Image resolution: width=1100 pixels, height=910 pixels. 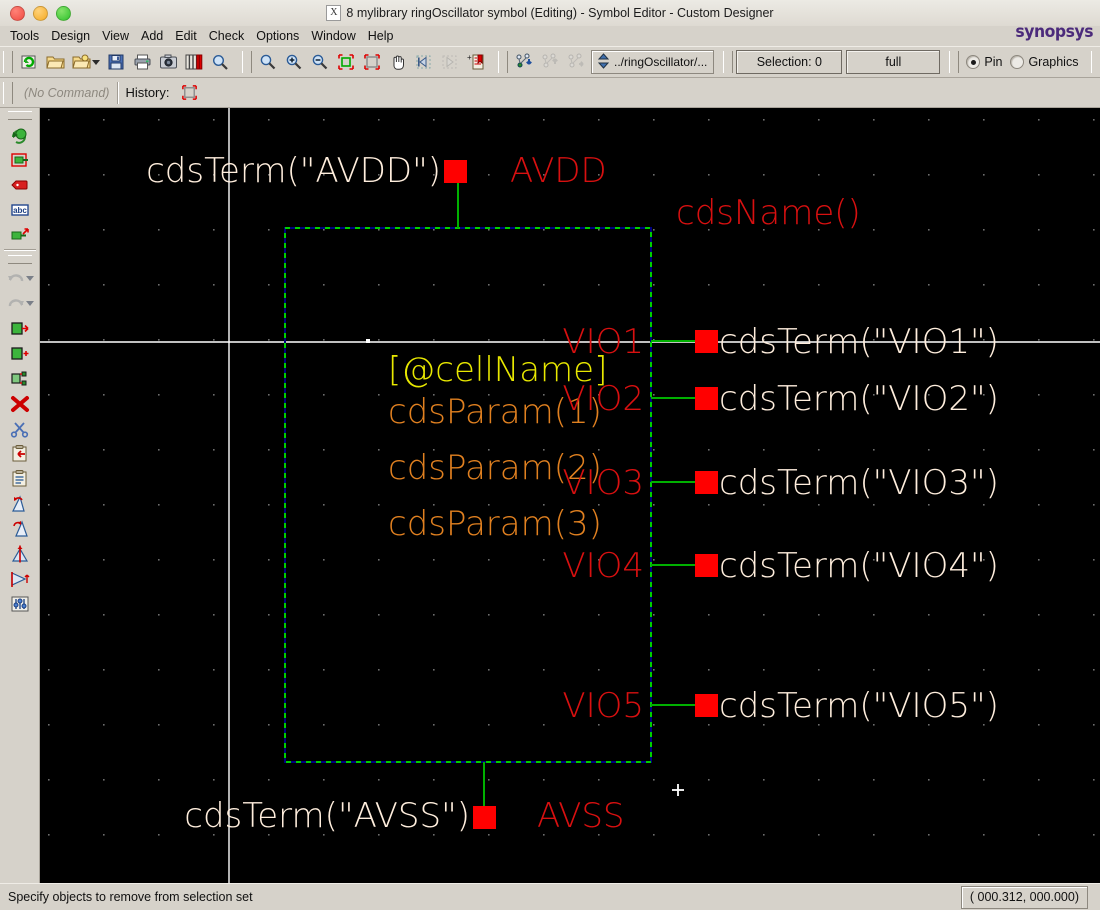 I want to click on pin-vio1-square, so click(x=706, y=341).